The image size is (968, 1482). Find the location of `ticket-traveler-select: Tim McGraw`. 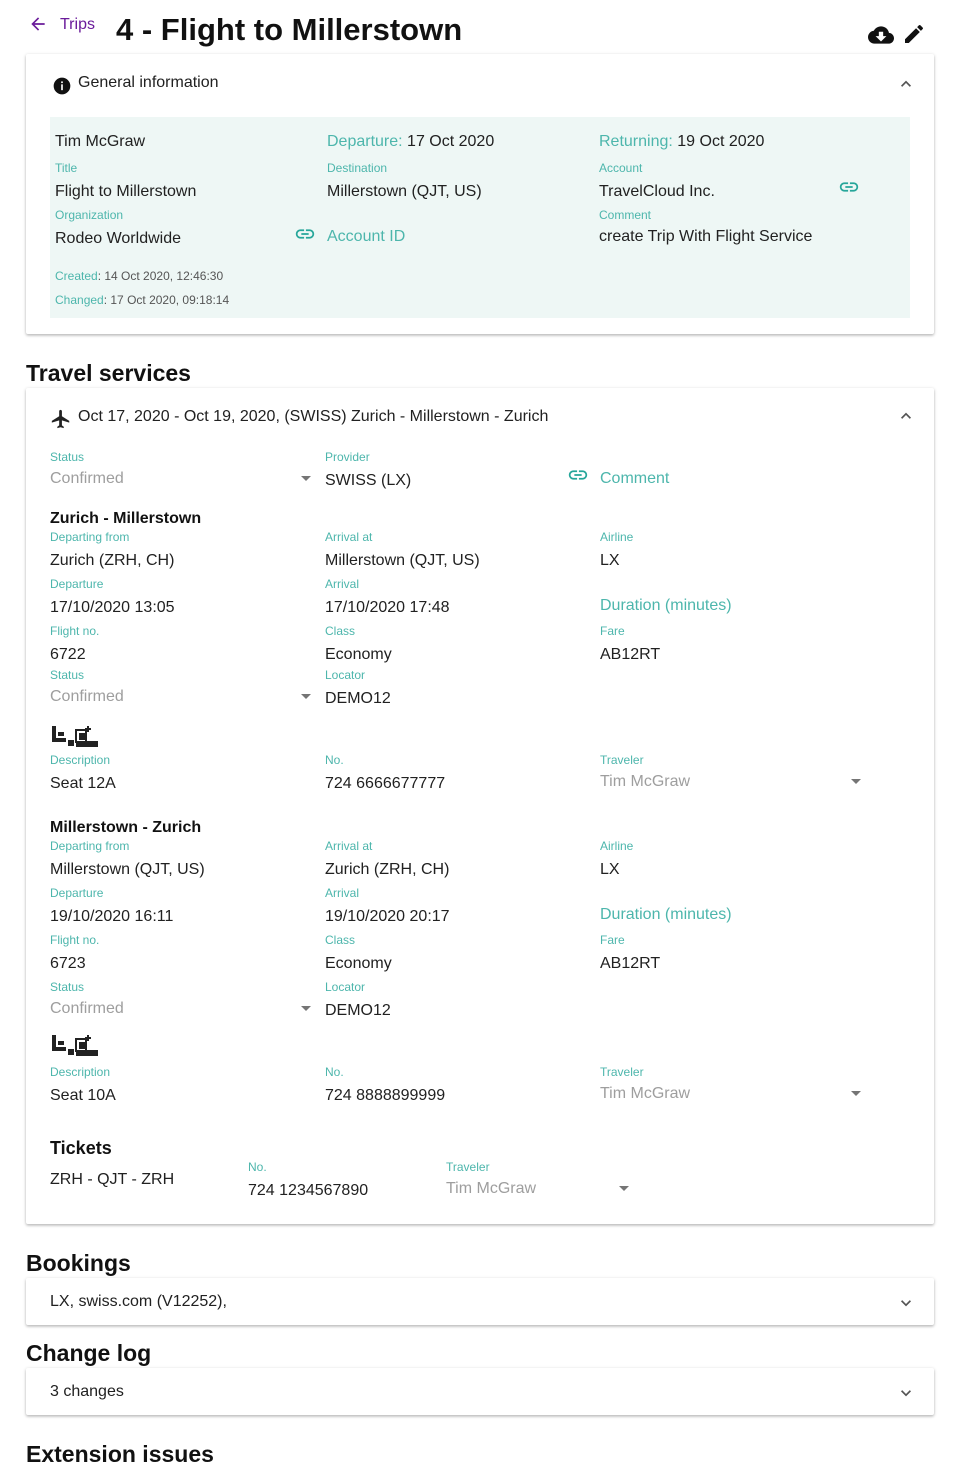

ticket-traveler-select: Tim McGraw is located at coordinates (491, 1189).